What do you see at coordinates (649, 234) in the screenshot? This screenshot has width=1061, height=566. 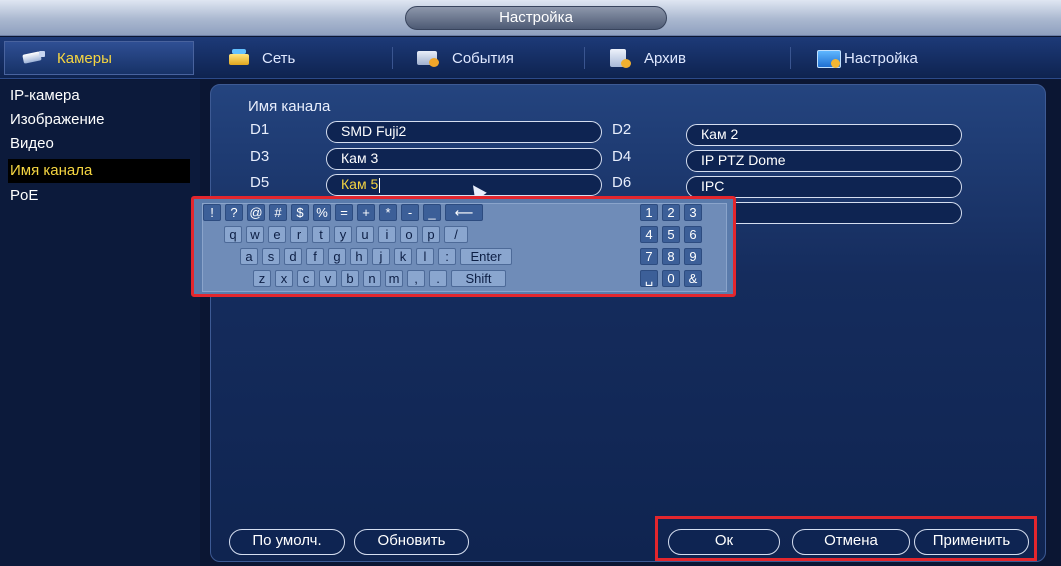 I see `numpad-key-1-0: 4` at bounding box center [649, 234].